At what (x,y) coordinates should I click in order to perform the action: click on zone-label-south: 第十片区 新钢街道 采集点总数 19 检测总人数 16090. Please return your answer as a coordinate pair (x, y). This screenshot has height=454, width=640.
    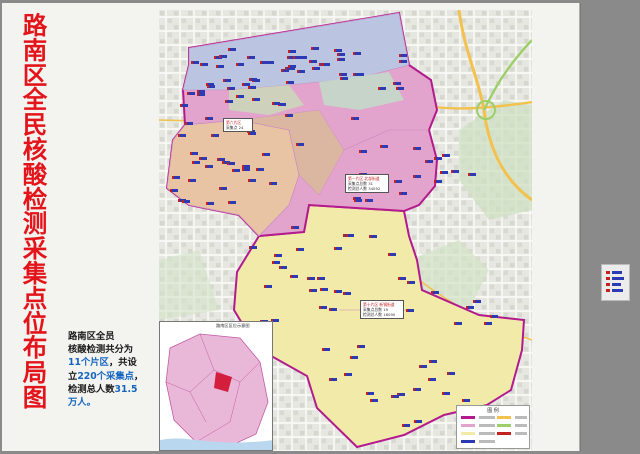
    Looking at the image, I should click on (382, 309).